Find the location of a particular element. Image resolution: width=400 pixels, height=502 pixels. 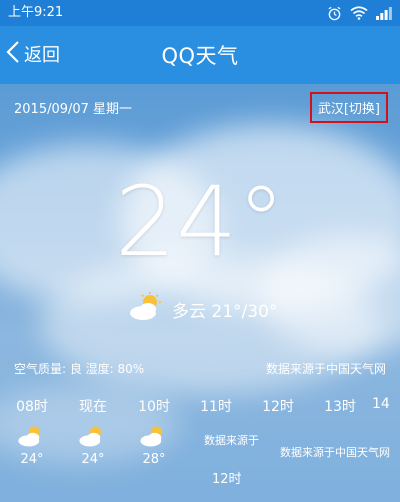

city-switch-button: 武汉[切换] is located at coordinates (348, 107).